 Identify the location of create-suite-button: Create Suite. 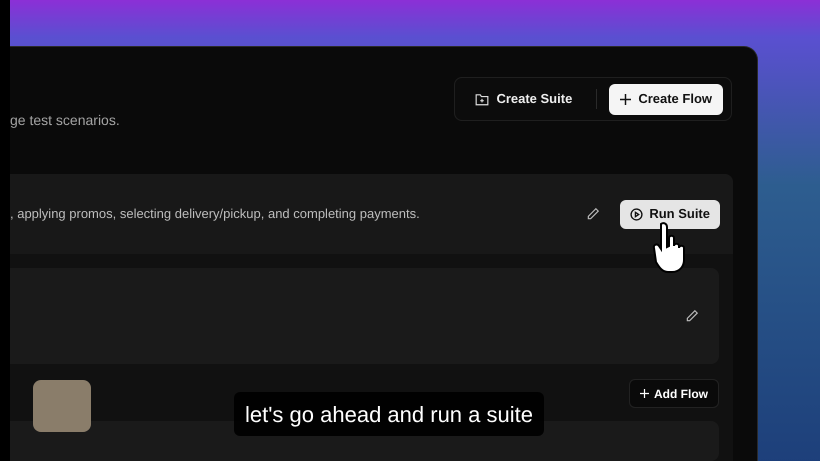
(523, 99).